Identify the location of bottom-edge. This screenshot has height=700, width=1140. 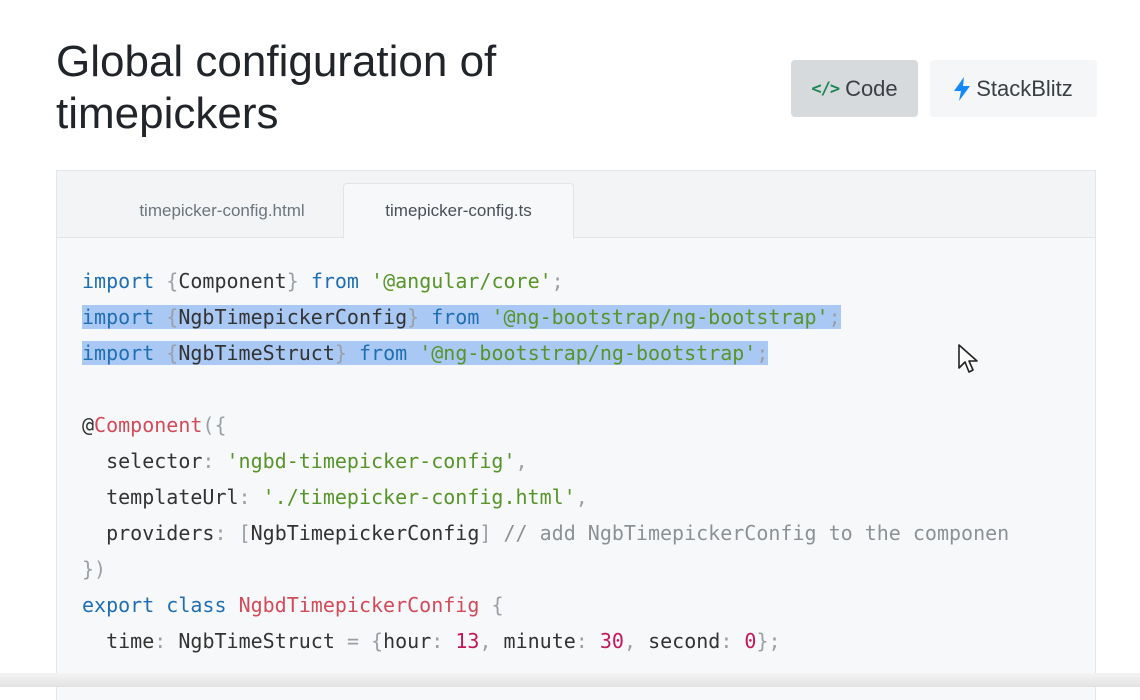
(570, 680).